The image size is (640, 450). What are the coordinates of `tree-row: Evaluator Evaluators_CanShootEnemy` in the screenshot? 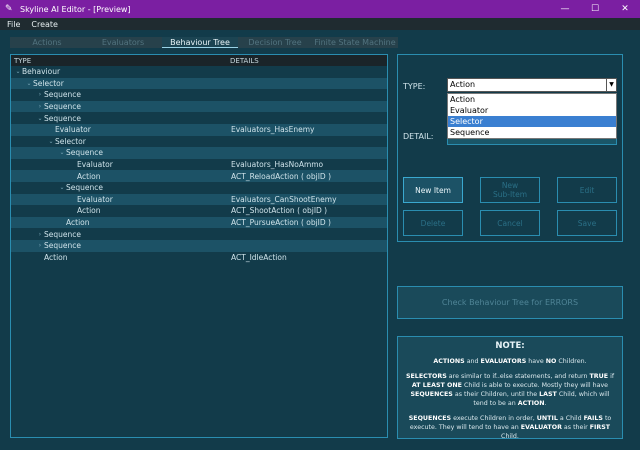 It's located at (199, 199).